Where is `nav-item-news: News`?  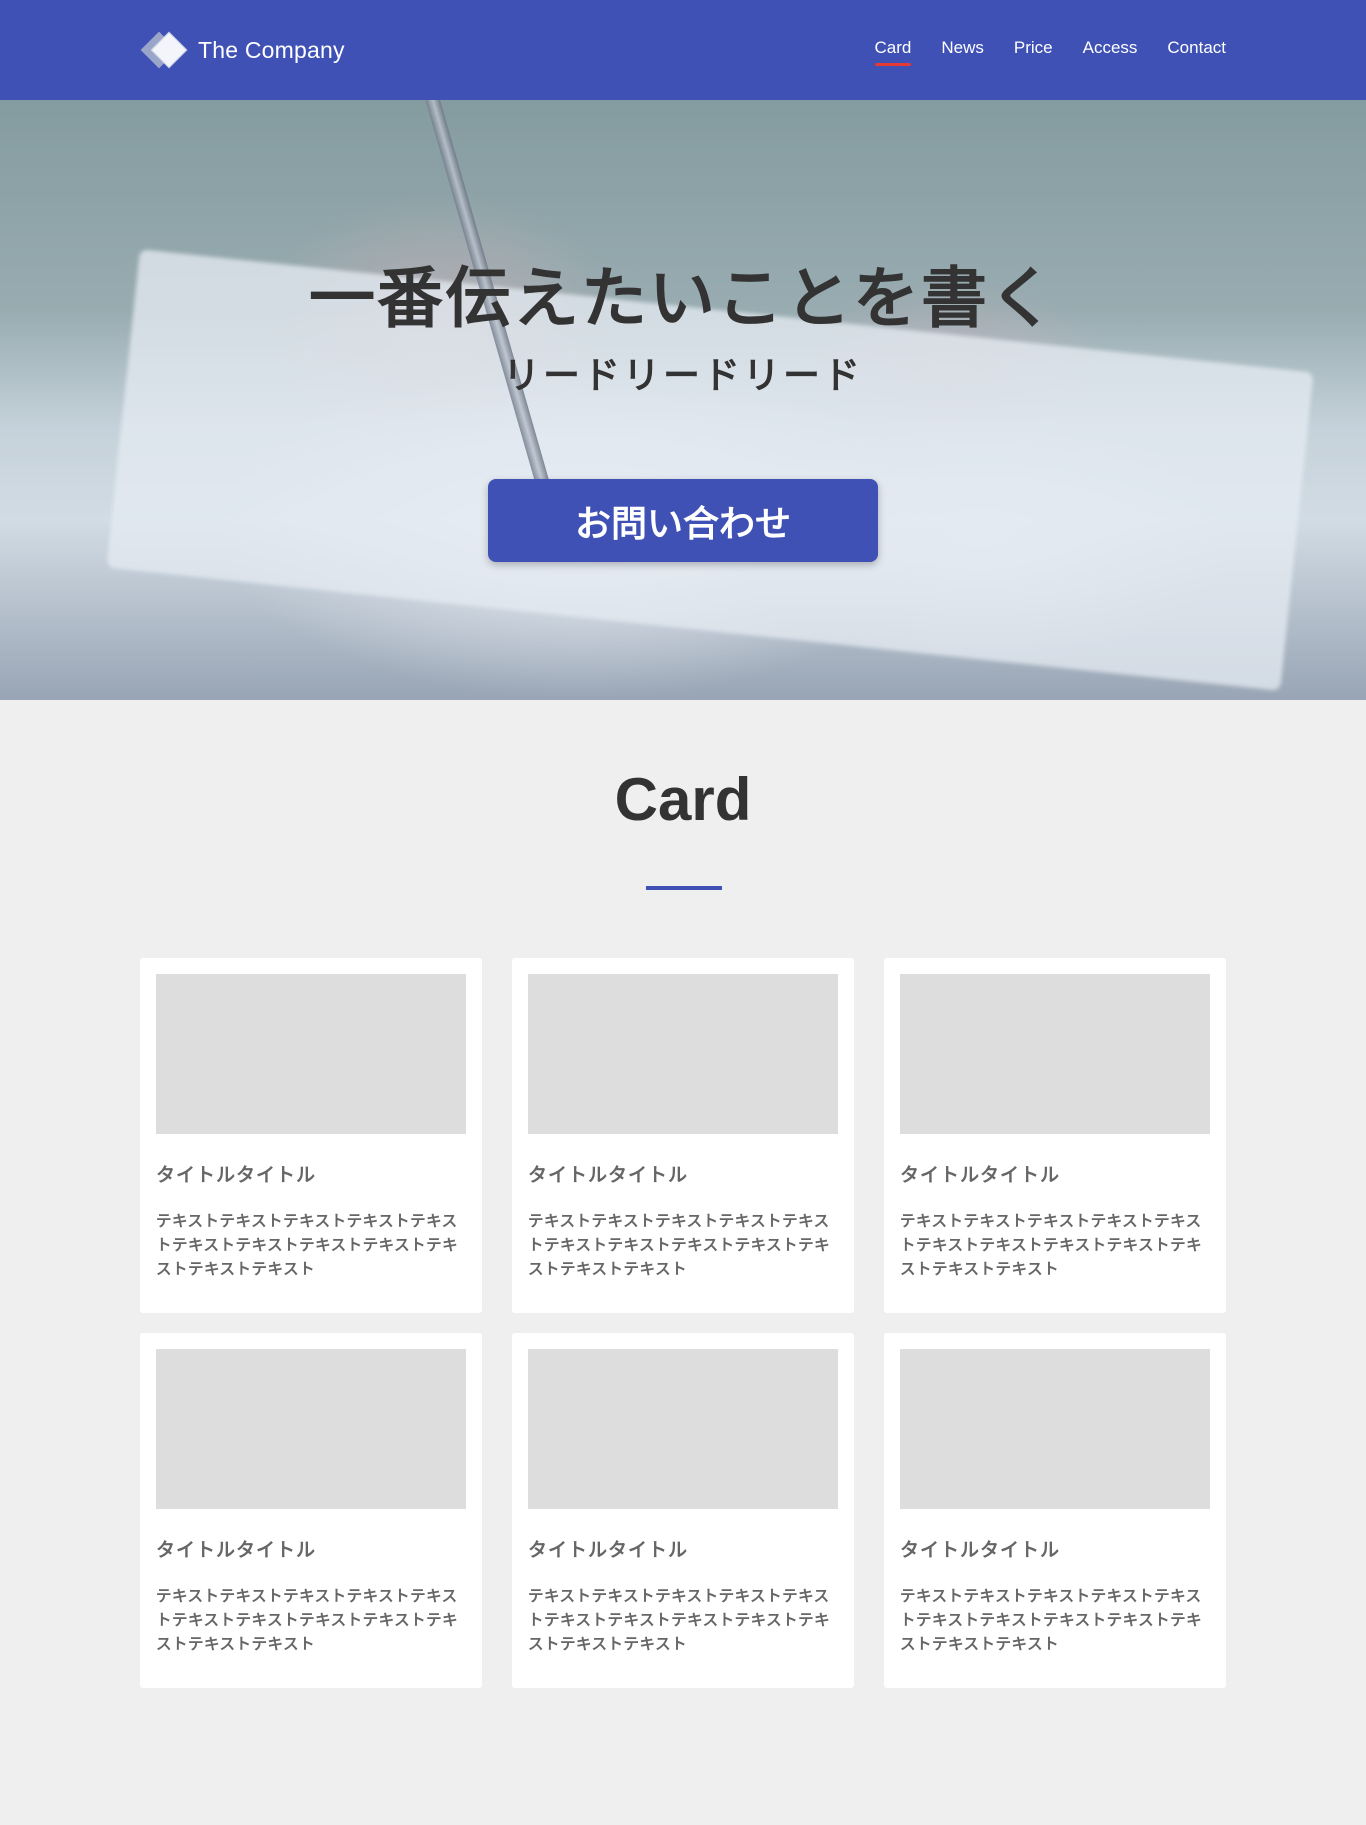
nav-item-news: News is located at coordinates (962, 52).